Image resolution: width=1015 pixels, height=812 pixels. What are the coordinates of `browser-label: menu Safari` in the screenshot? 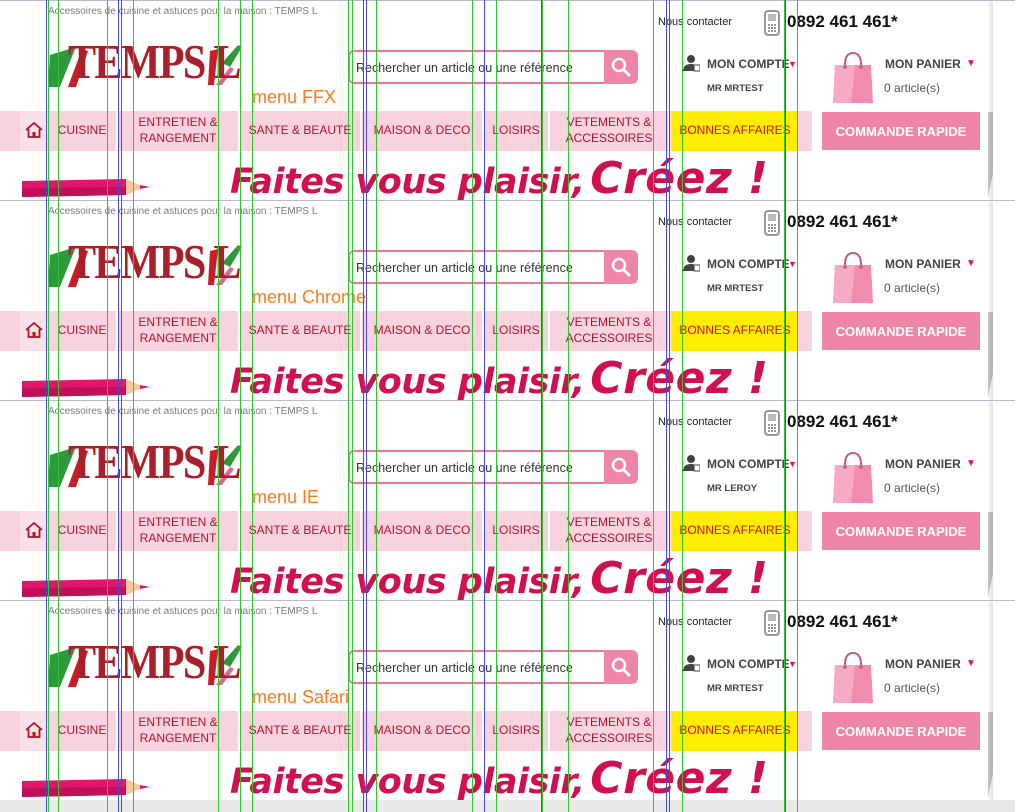 It's located at (301, 697).